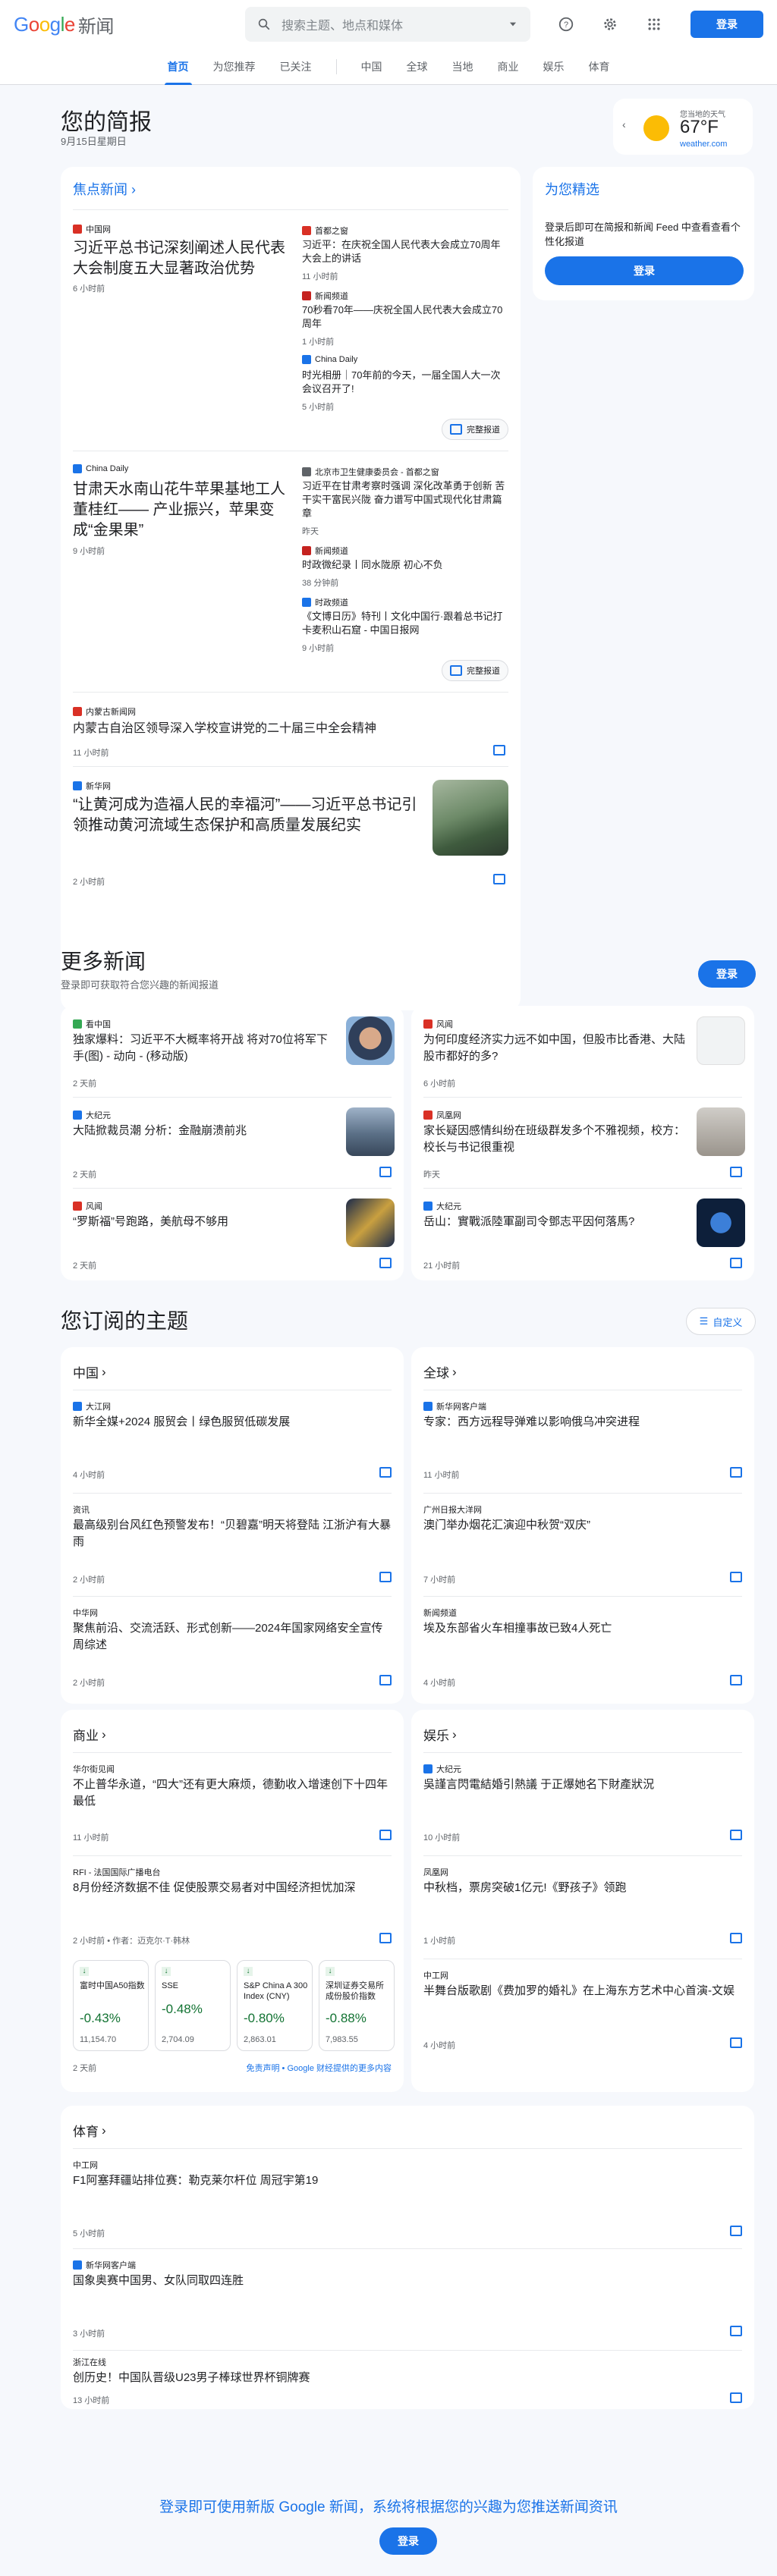 The width and height of the screenshot is (777, 2576). Describe the element at coordinates (555, 1222) in the screenshot. I see `headline-link: 岳山：實戰派陸軍副司令鄧志平因何落馬?` at that location.